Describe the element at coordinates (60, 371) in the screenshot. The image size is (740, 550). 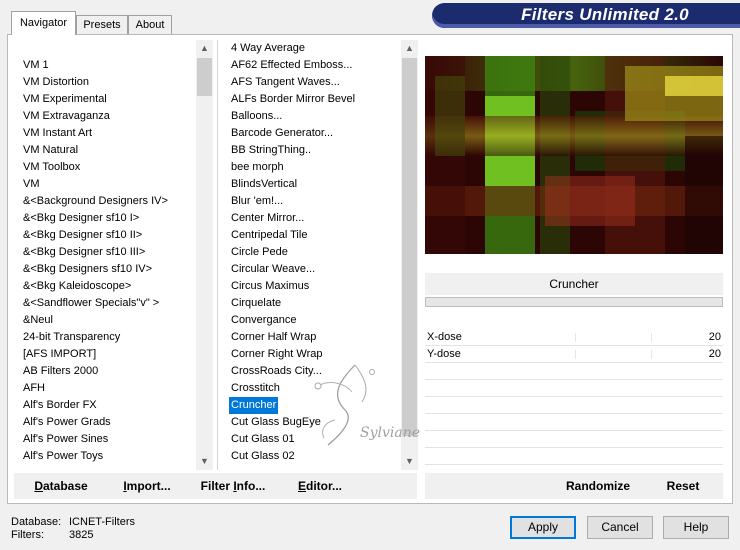
I see `category-list-item: AB Filters 2000` at that location.